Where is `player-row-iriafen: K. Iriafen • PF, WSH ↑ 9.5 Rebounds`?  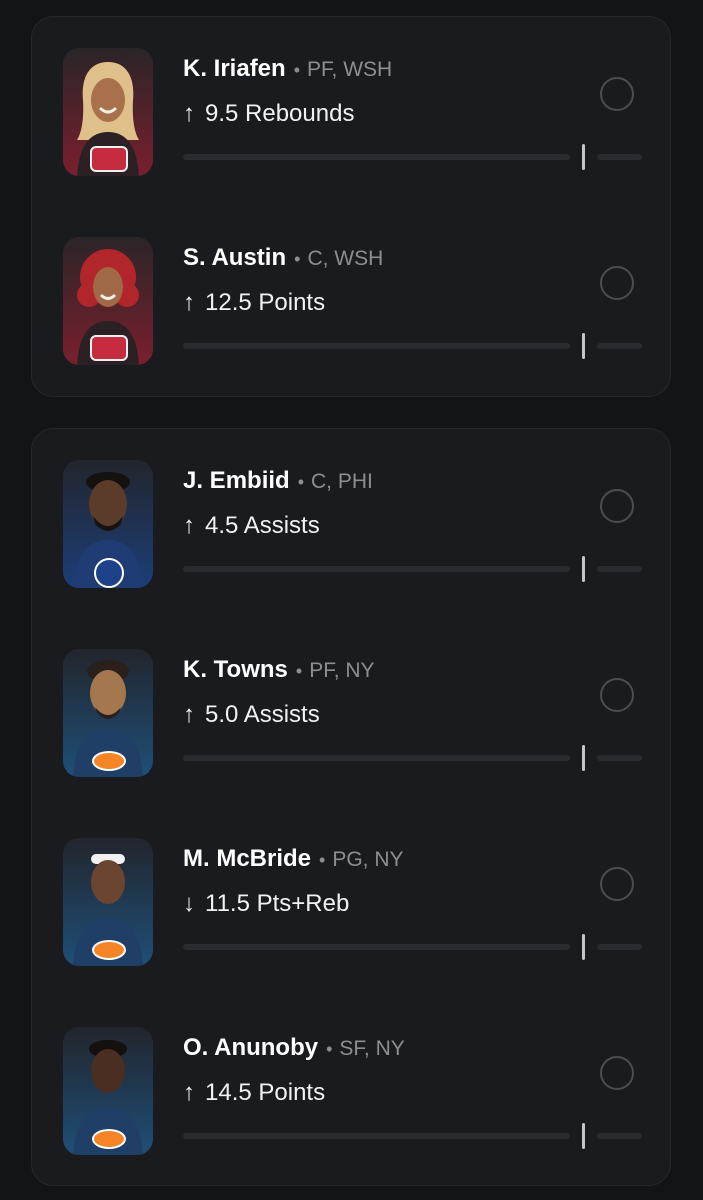 player-row-iriafen: K. Iriafen • PF, WSH ↑ 9.5 Rebounds is located at coordinates (352, 113).